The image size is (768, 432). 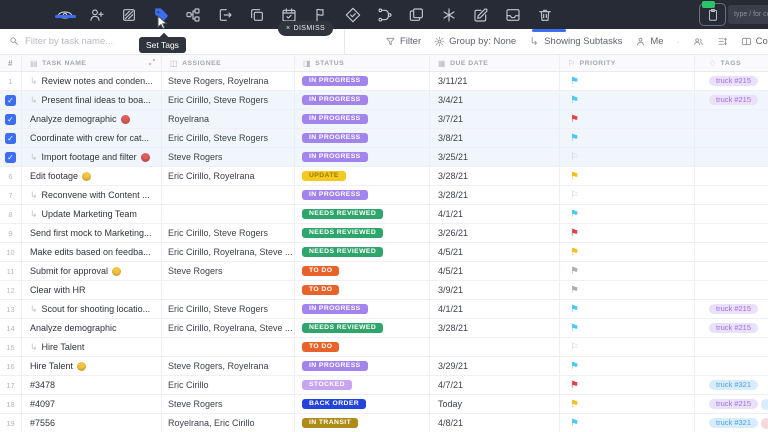 I want to click on due-date-cell: 3/8/21, so click(x=495, y=138).